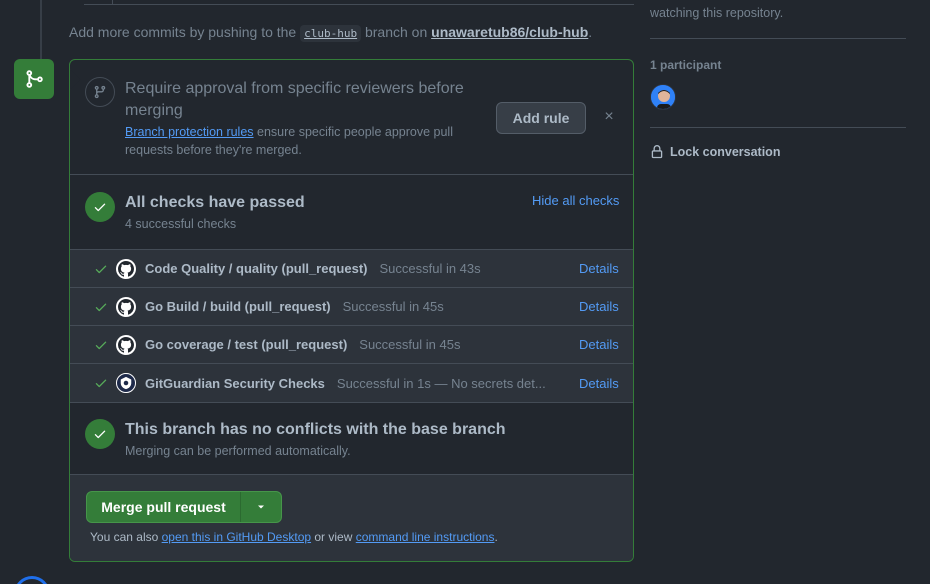 Image resolution: width=930 pixels, height=584 pixels. What do you see at coordinates (425, 537) in the screenshot?
I see `command-line-link: command line instructions` at bounding box center [425, 537].